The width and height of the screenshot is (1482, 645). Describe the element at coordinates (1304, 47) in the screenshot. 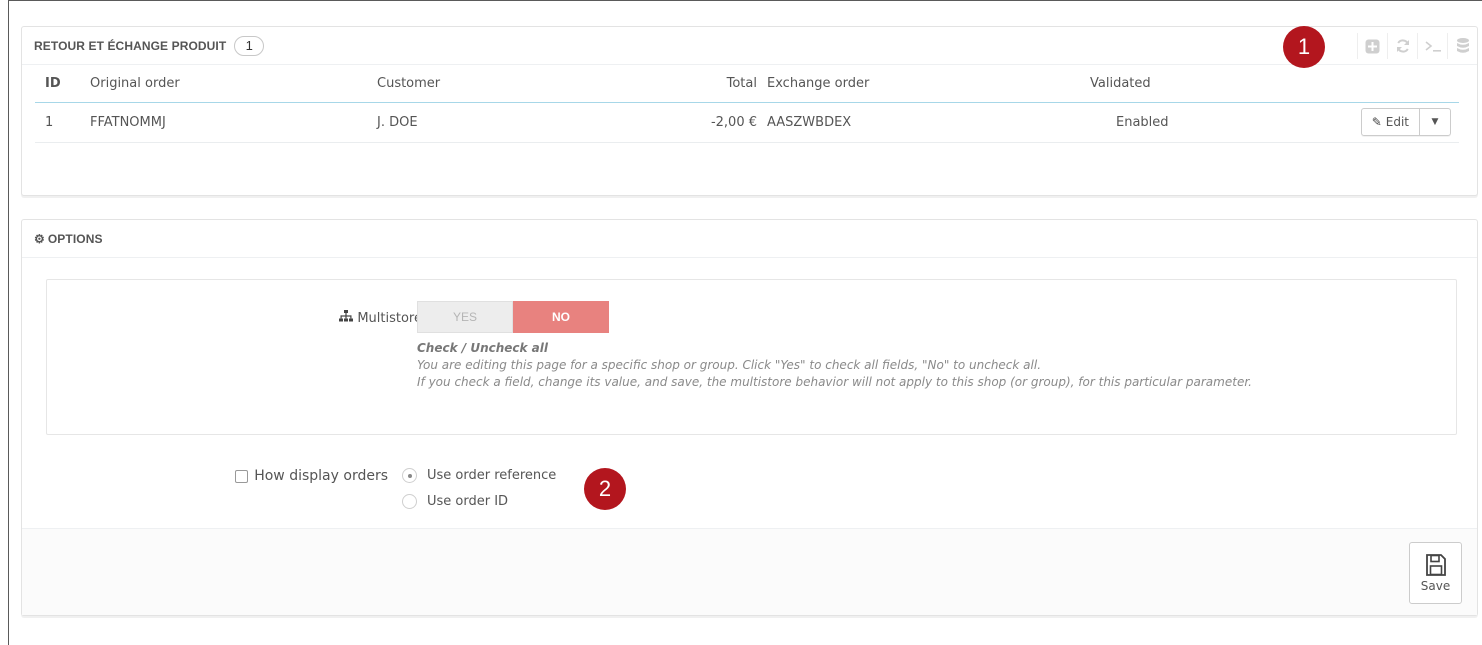

I see `callout-1: 1` at that location.